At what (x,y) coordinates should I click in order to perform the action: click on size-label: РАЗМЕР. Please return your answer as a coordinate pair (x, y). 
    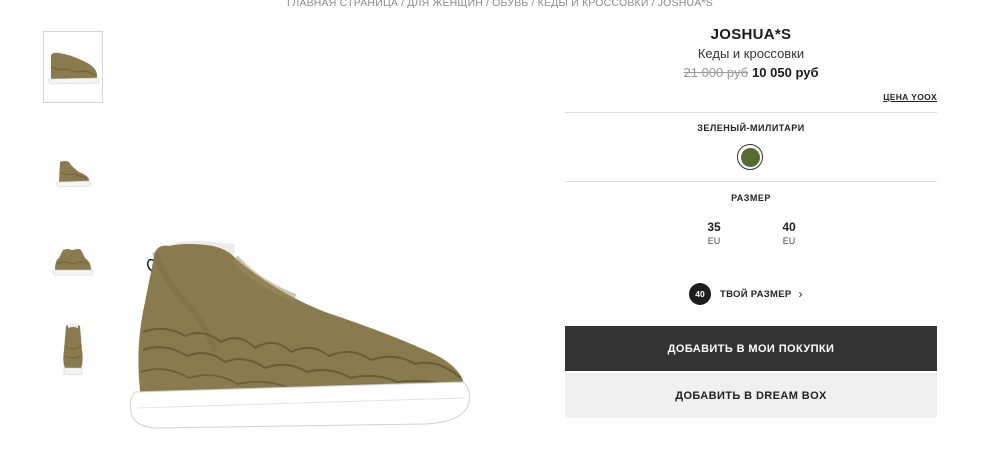
    Looking at the image, I should click on (751, 198).